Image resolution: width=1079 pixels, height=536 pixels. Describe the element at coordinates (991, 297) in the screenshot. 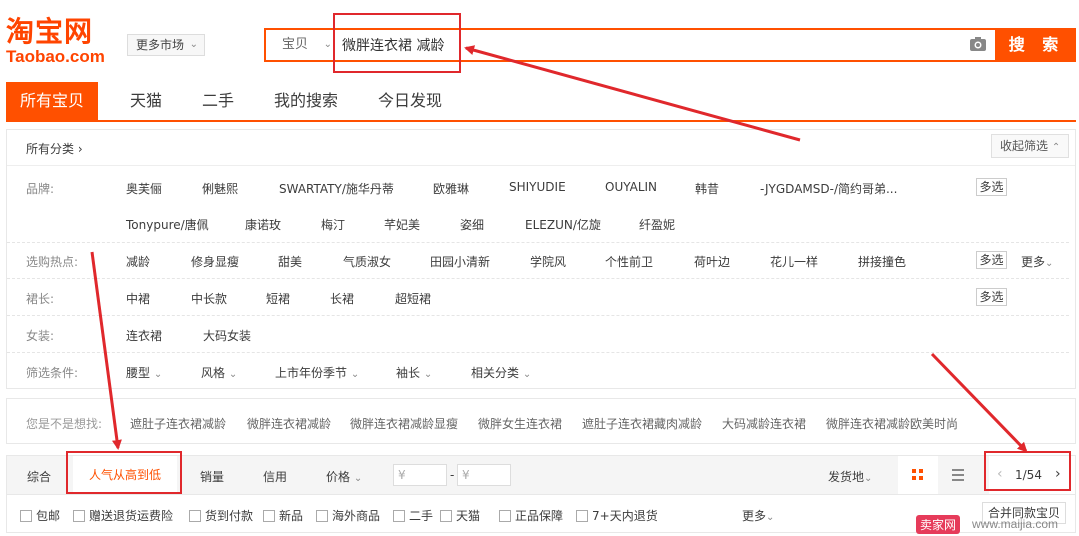

I see `skirt-length-multi-select-button: 多选` at that location.